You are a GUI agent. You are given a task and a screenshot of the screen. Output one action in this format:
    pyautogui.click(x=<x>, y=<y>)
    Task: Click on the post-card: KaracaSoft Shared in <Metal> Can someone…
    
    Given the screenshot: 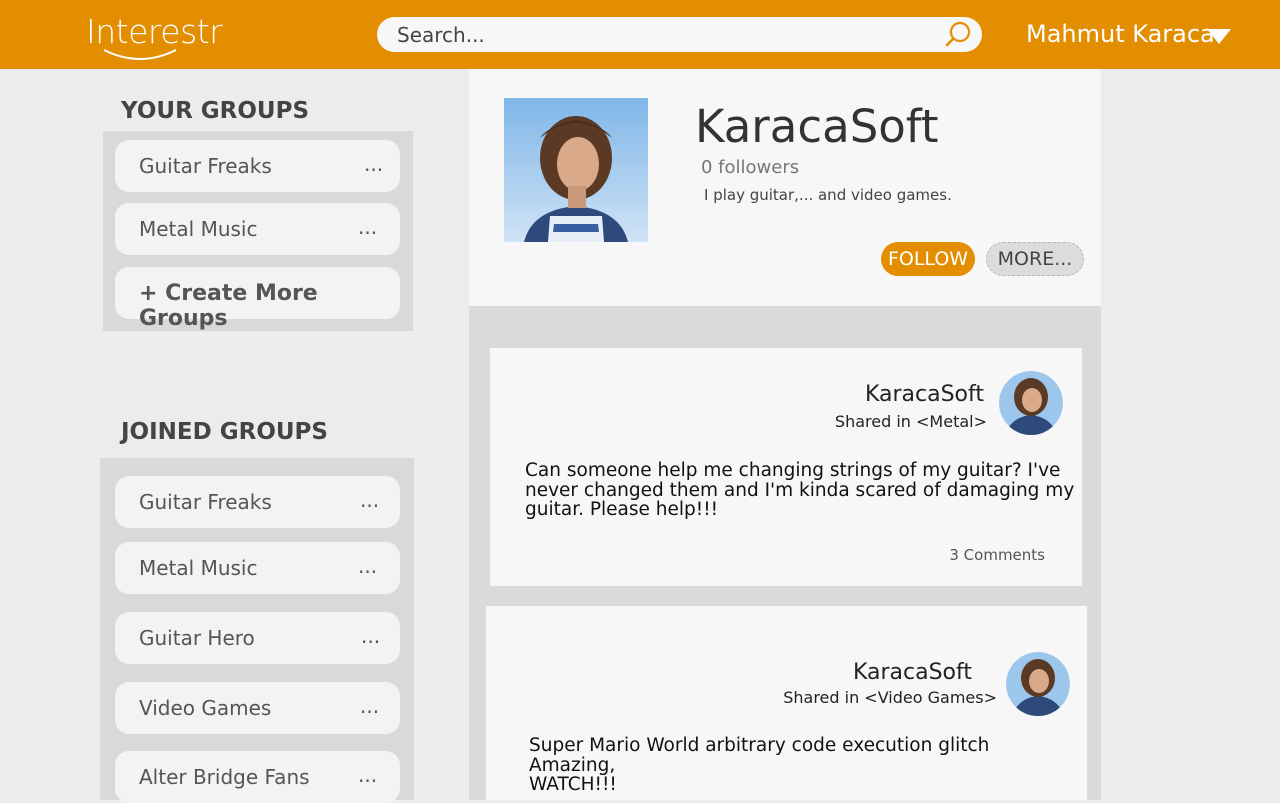 What is the action you would take?
    pyautogui.click(x=786, y=467)
    